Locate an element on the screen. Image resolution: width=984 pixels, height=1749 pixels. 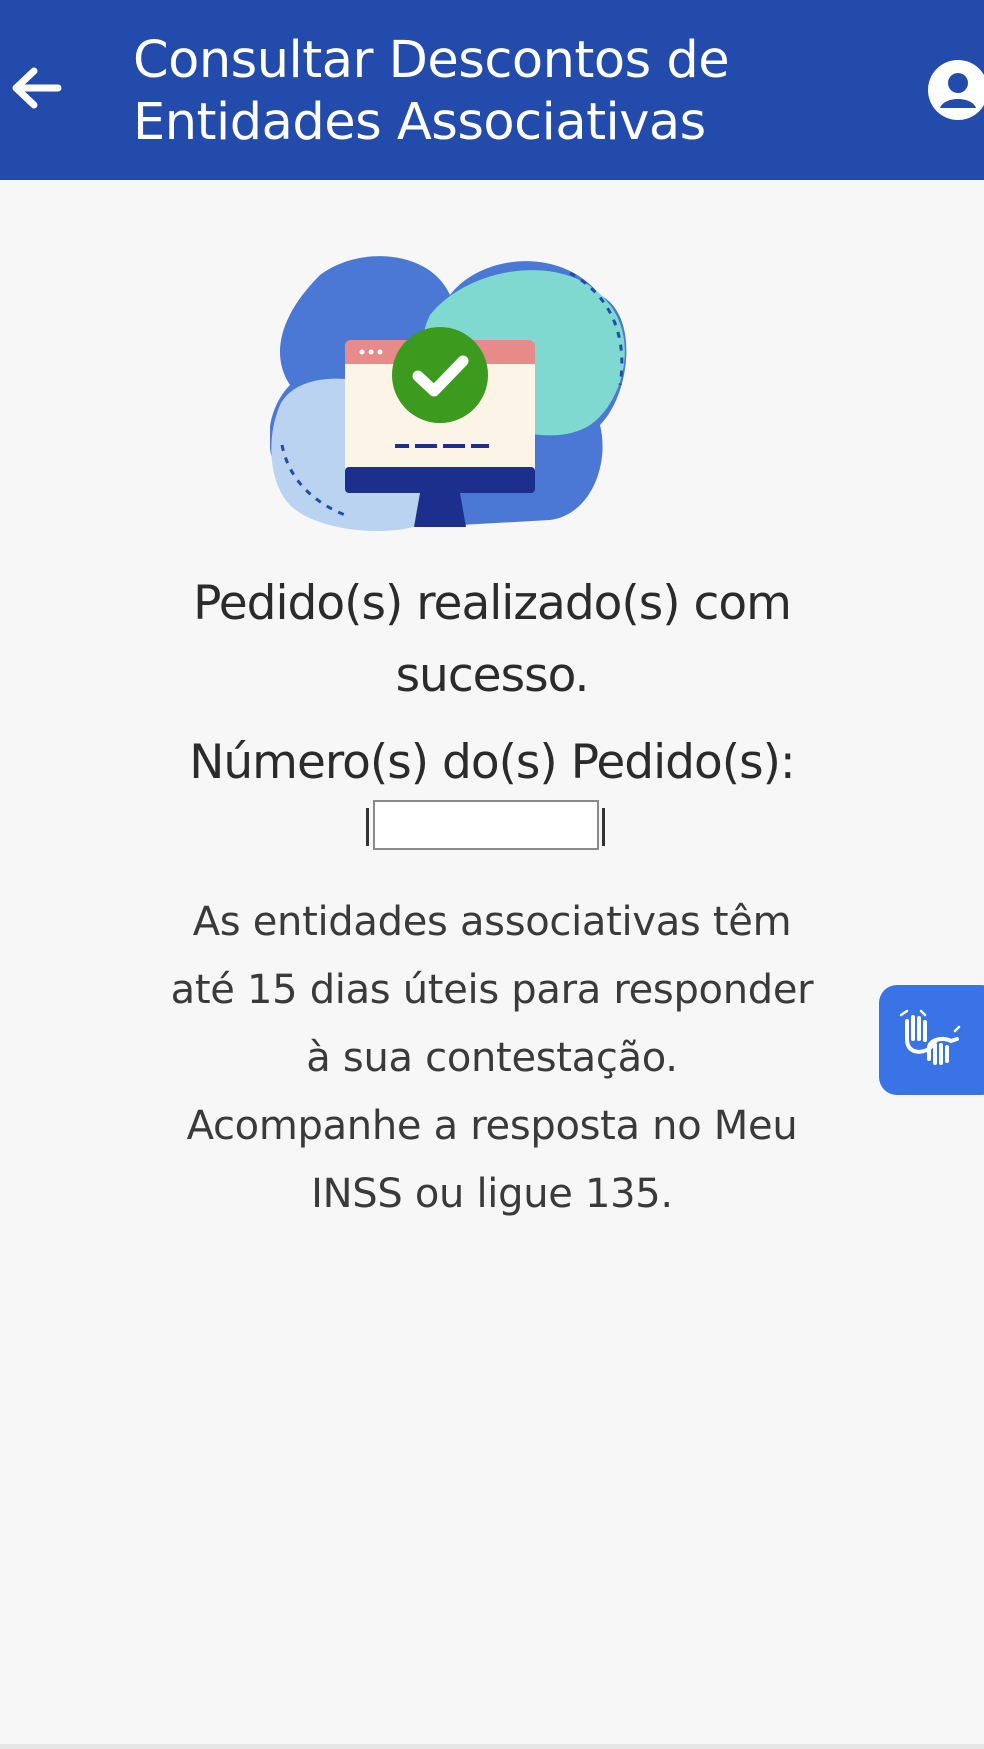
arrow-left-icon is located at coordinates (37, 88).